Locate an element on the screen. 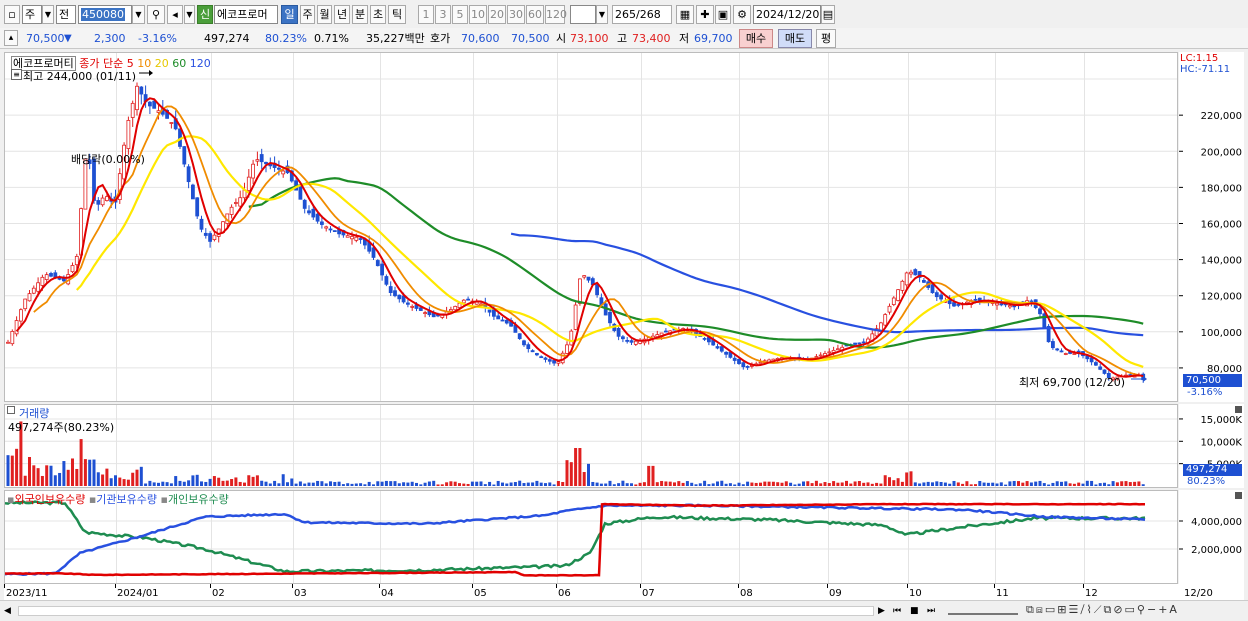 The height and width of the screenshot is (621, 1248). holdings-chart: ▪외국인보유수량 ▪기관보유수량 ▪개인보유수량 is located at coordinates (591, 537).